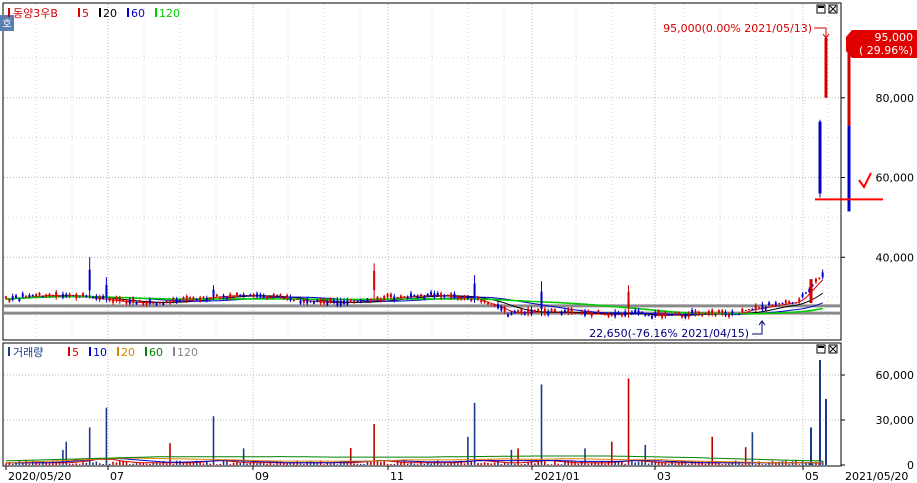  I want to click on x-tick-label: 03, so click(664, 476).